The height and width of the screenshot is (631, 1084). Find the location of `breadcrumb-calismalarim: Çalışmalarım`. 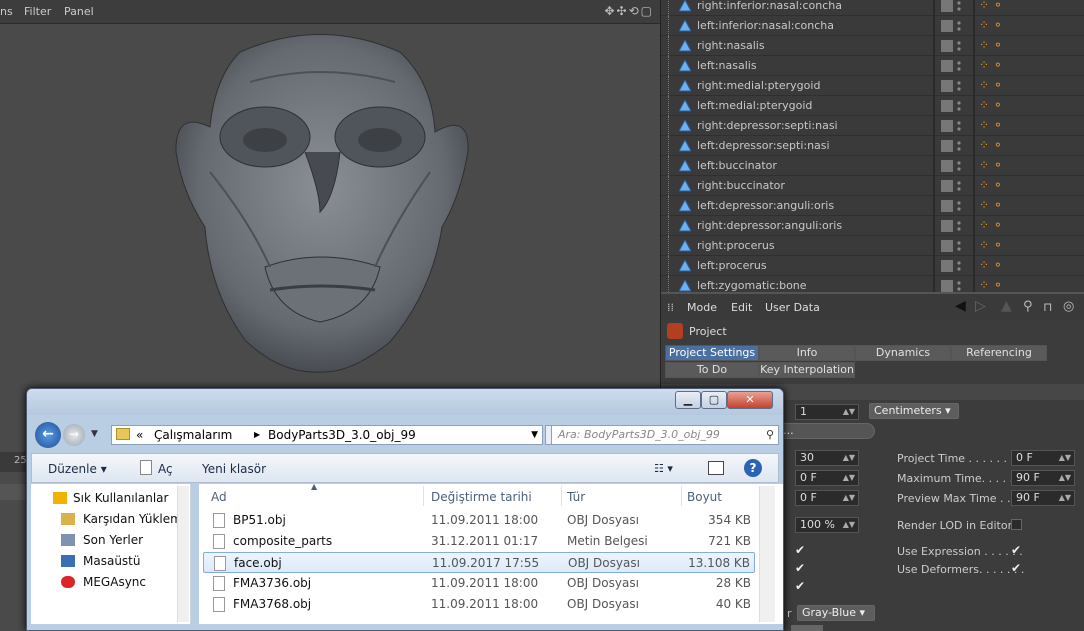

breadcrumb-calismalarim: Çalışmalarım is located at coordinates (193, 435).